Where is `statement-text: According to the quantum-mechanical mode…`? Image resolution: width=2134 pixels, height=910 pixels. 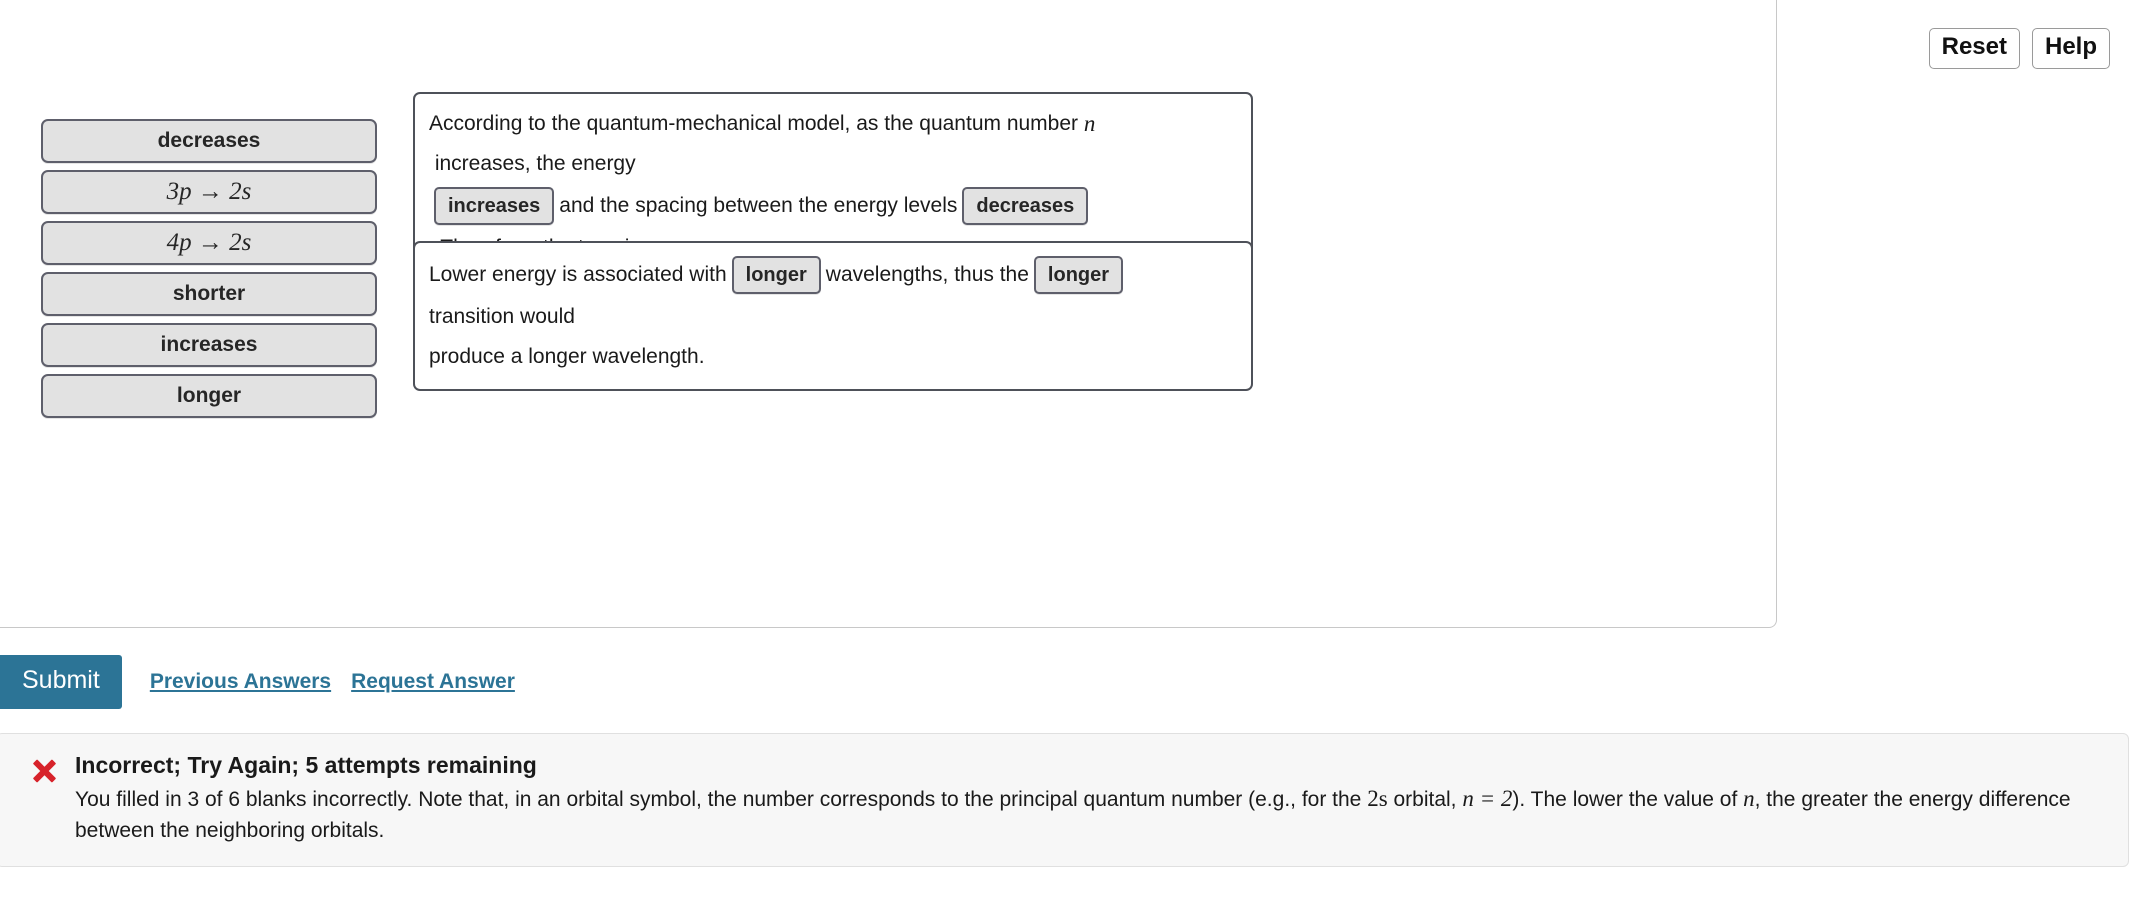
statement-text: According to the quantum-mechanical mode… is located at coordinates (756, 123).